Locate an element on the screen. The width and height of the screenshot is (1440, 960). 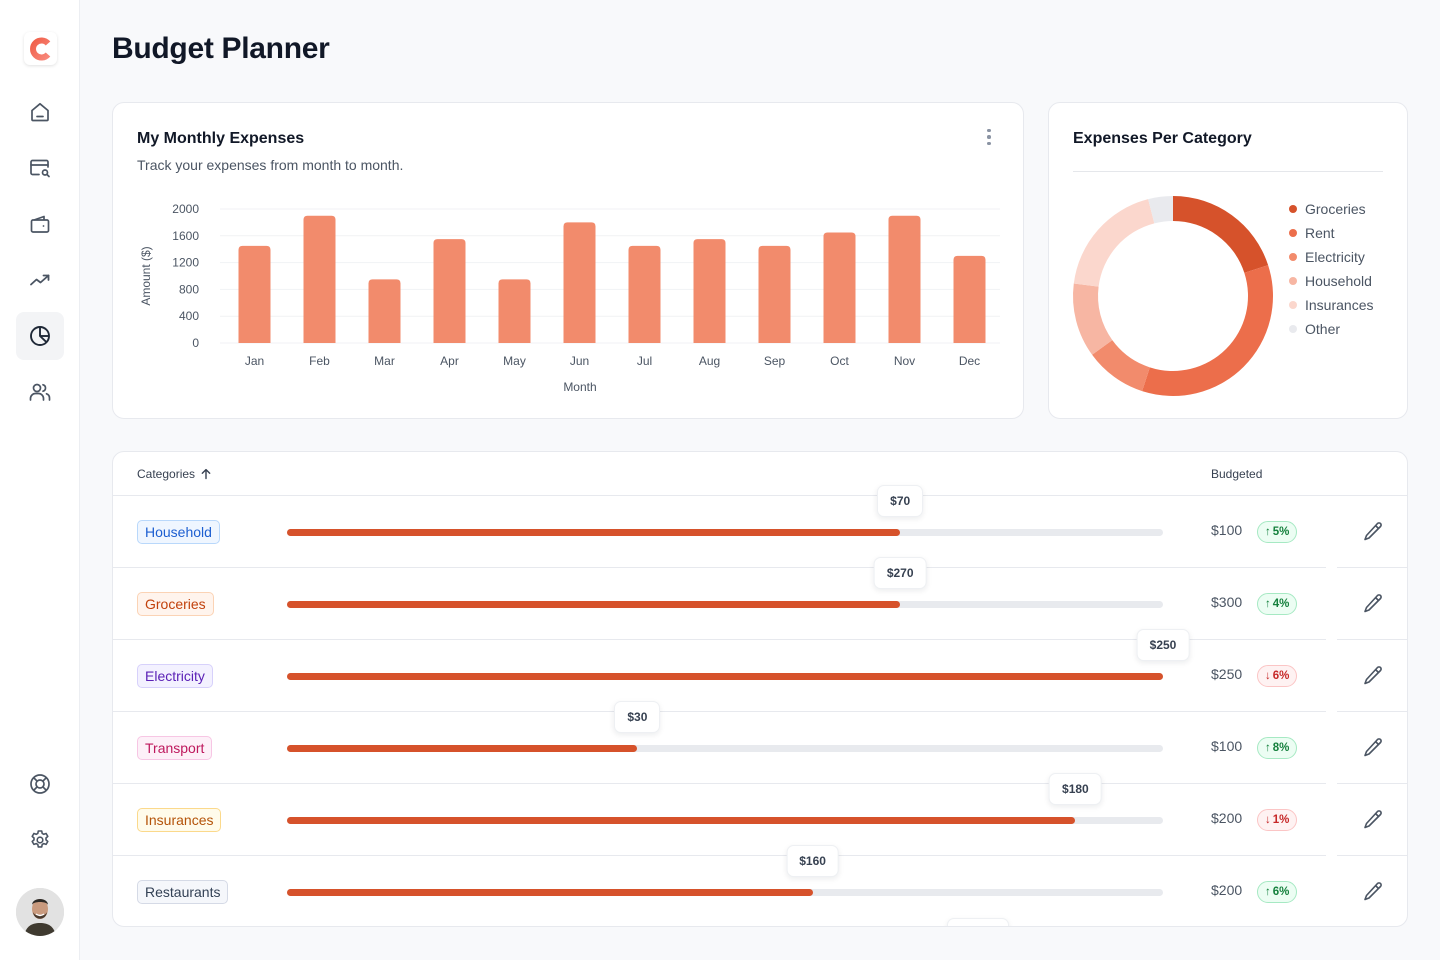
trend-percent: 1% is located at coordinates (1281, 820).